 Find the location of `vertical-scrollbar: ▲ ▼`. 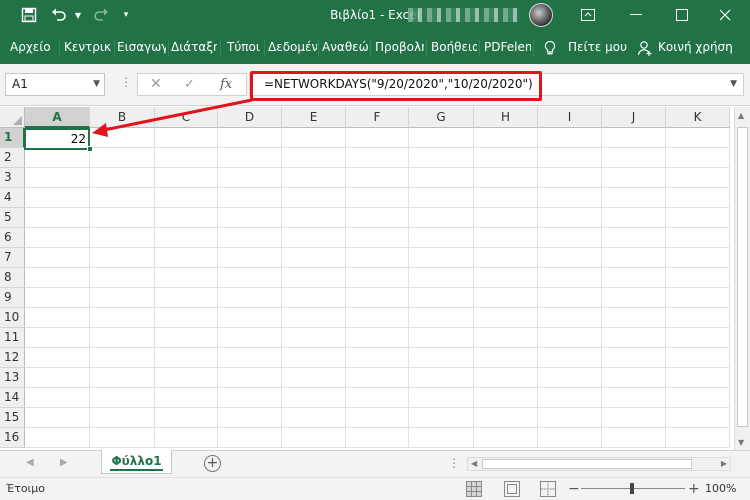

vertical-scrollbar: ▲ ▼ is located at coordinates (742, 278).